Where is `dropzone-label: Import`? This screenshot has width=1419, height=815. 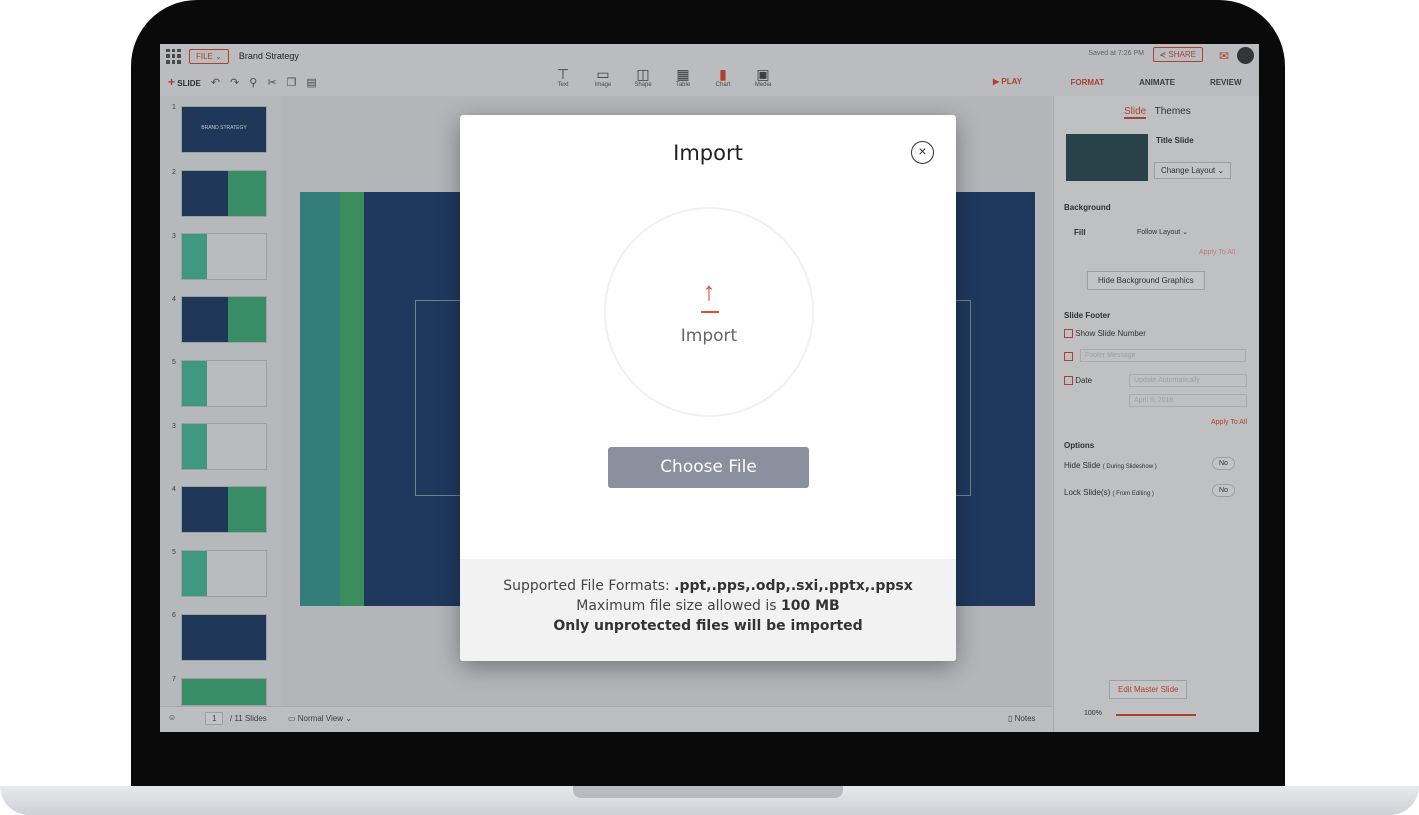 dropzone-label: Import is located at coordinates (709, 336).